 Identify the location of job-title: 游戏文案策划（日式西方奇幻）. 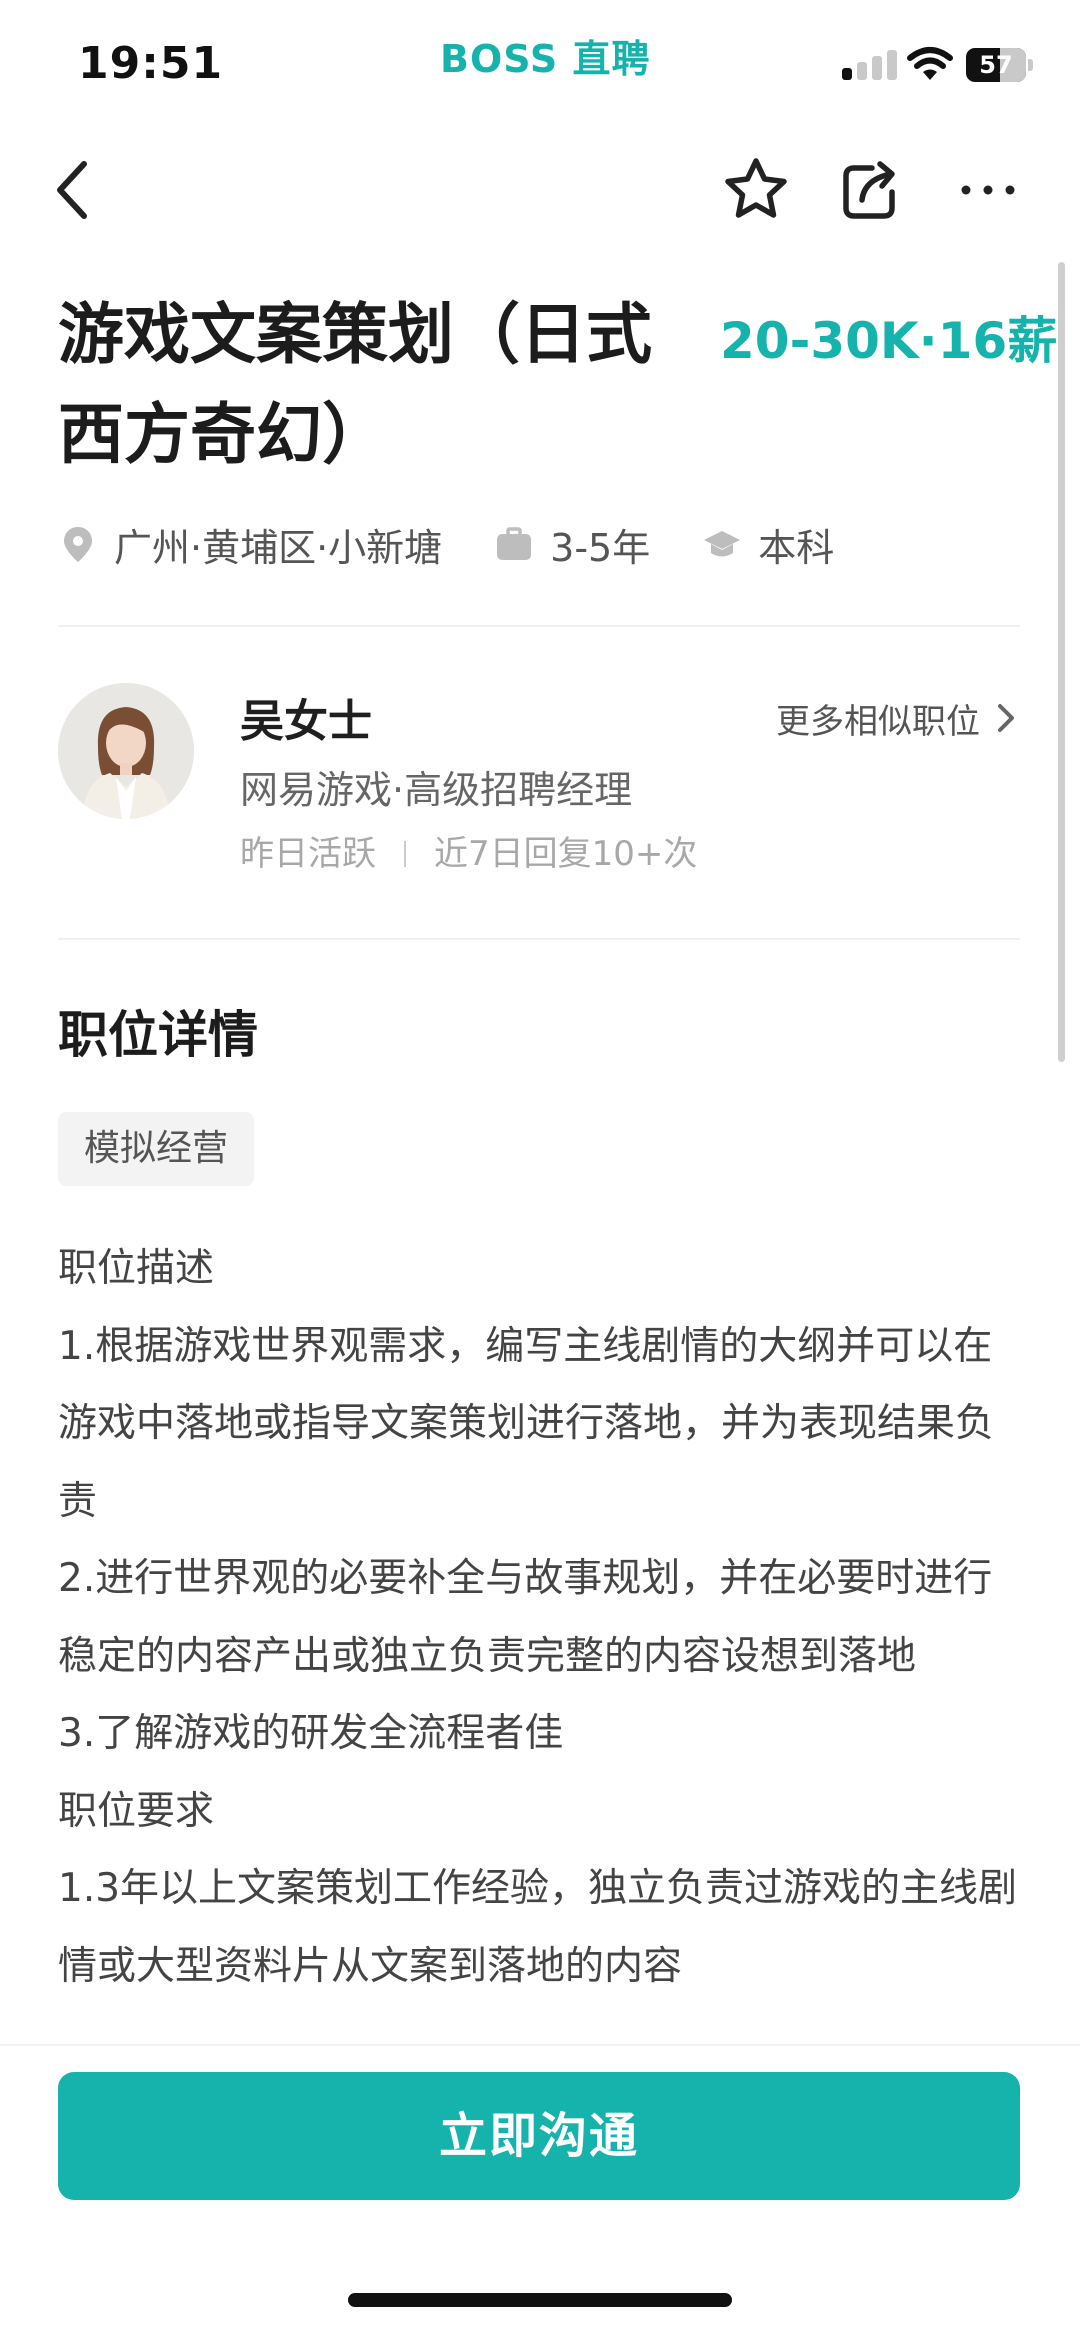
(355, 384).